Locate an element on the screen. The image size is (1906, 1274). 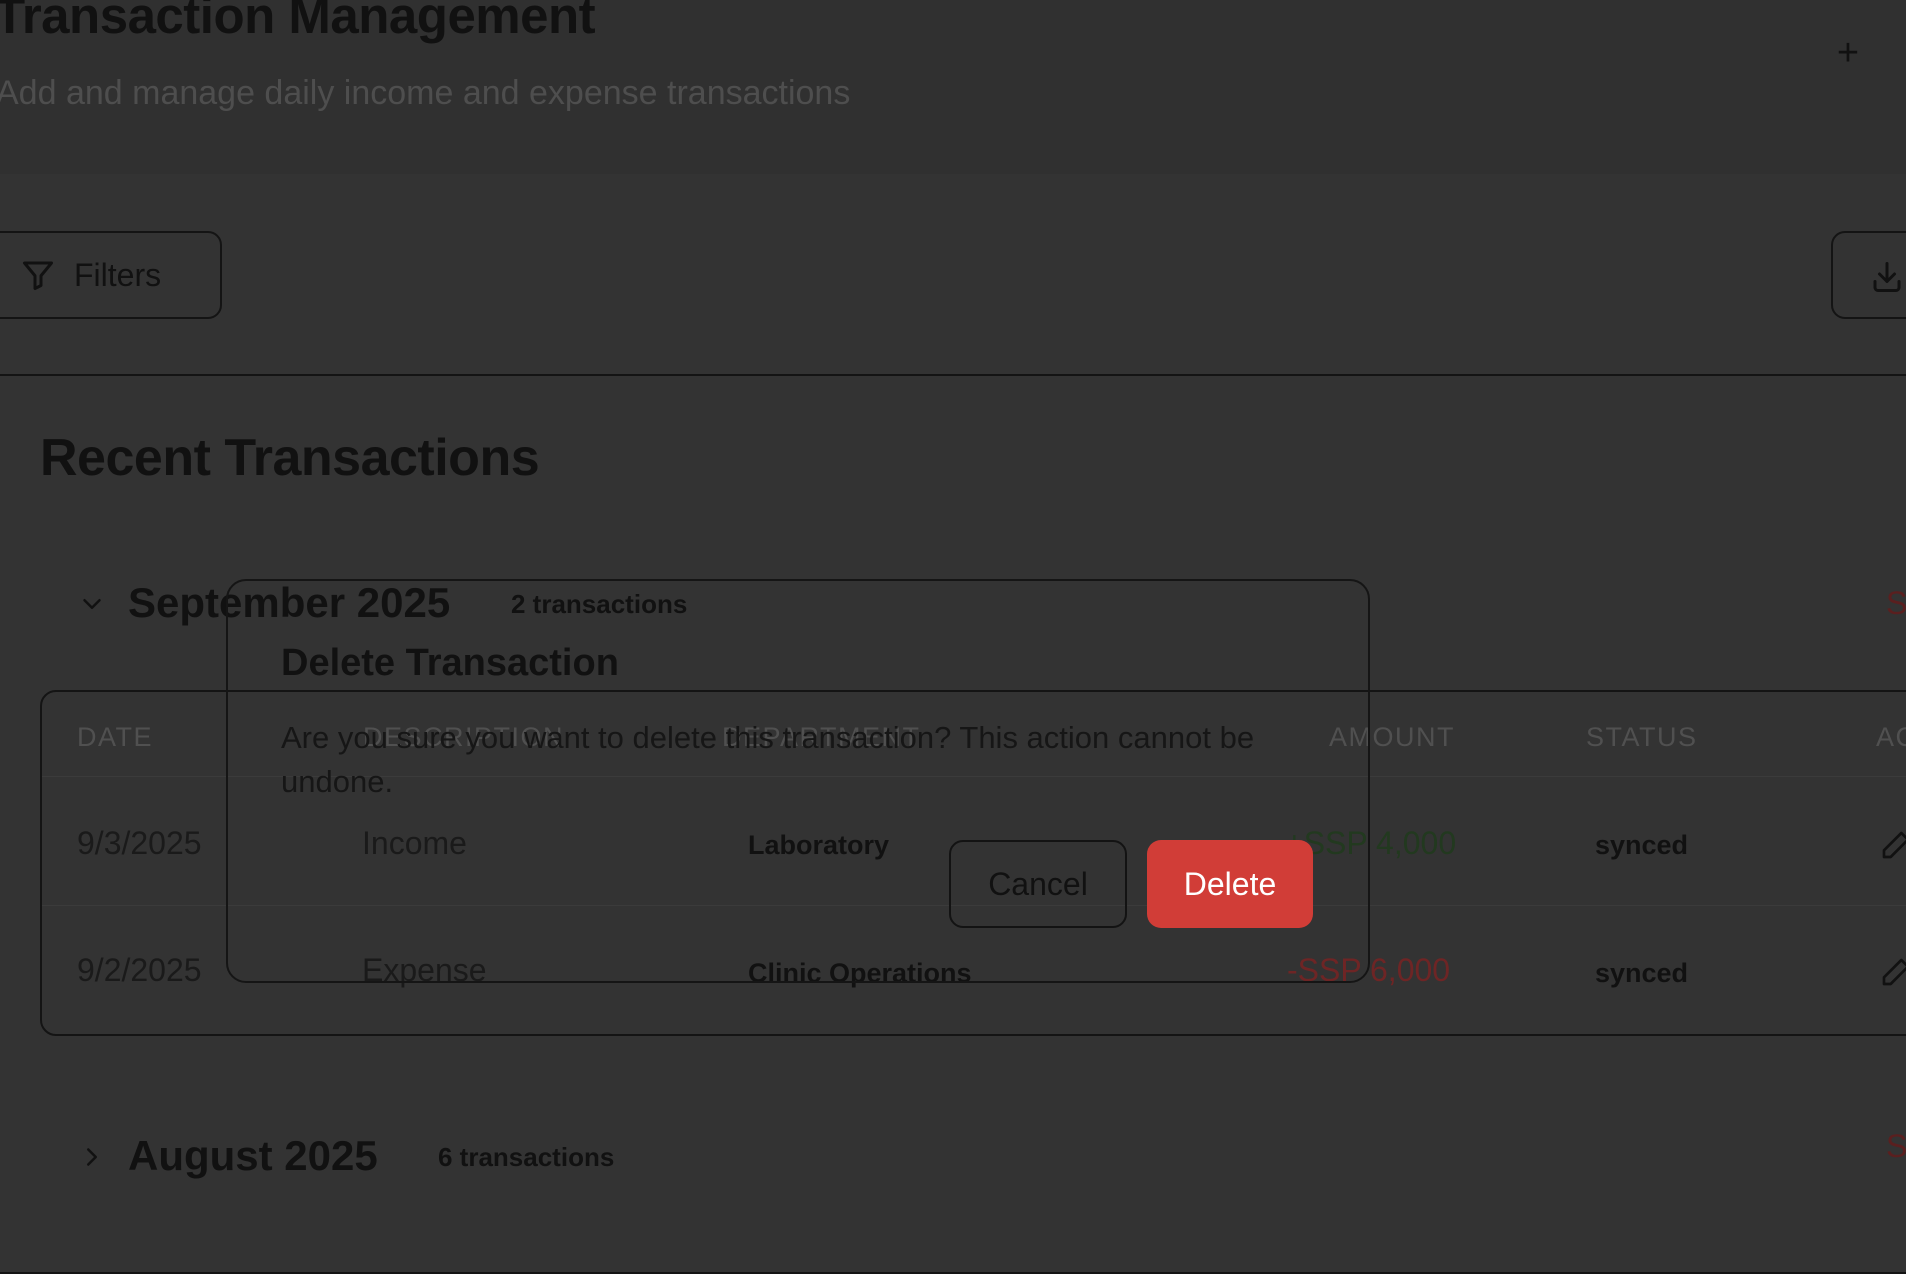
column-header-date: DATE is located at coordinates (115, 737).